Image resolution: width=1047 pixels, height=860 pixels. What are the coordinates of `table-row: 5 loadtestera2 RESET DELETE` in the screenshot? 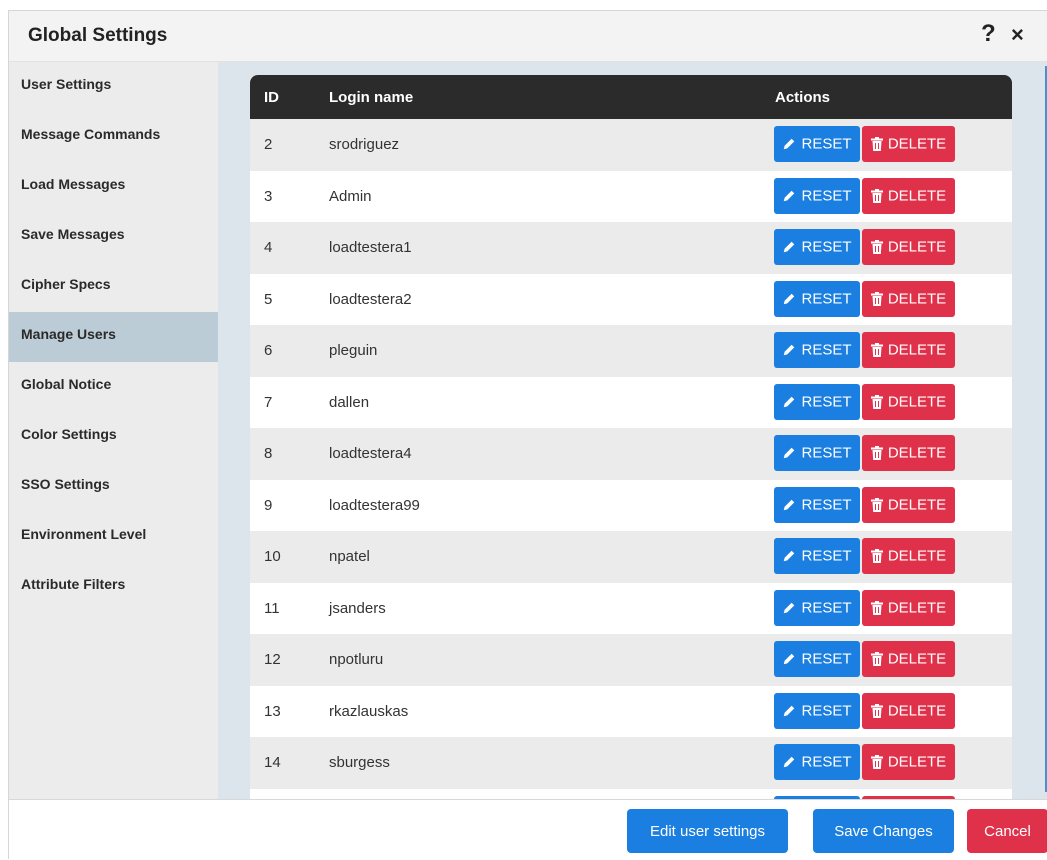 It's located at (631, 299).